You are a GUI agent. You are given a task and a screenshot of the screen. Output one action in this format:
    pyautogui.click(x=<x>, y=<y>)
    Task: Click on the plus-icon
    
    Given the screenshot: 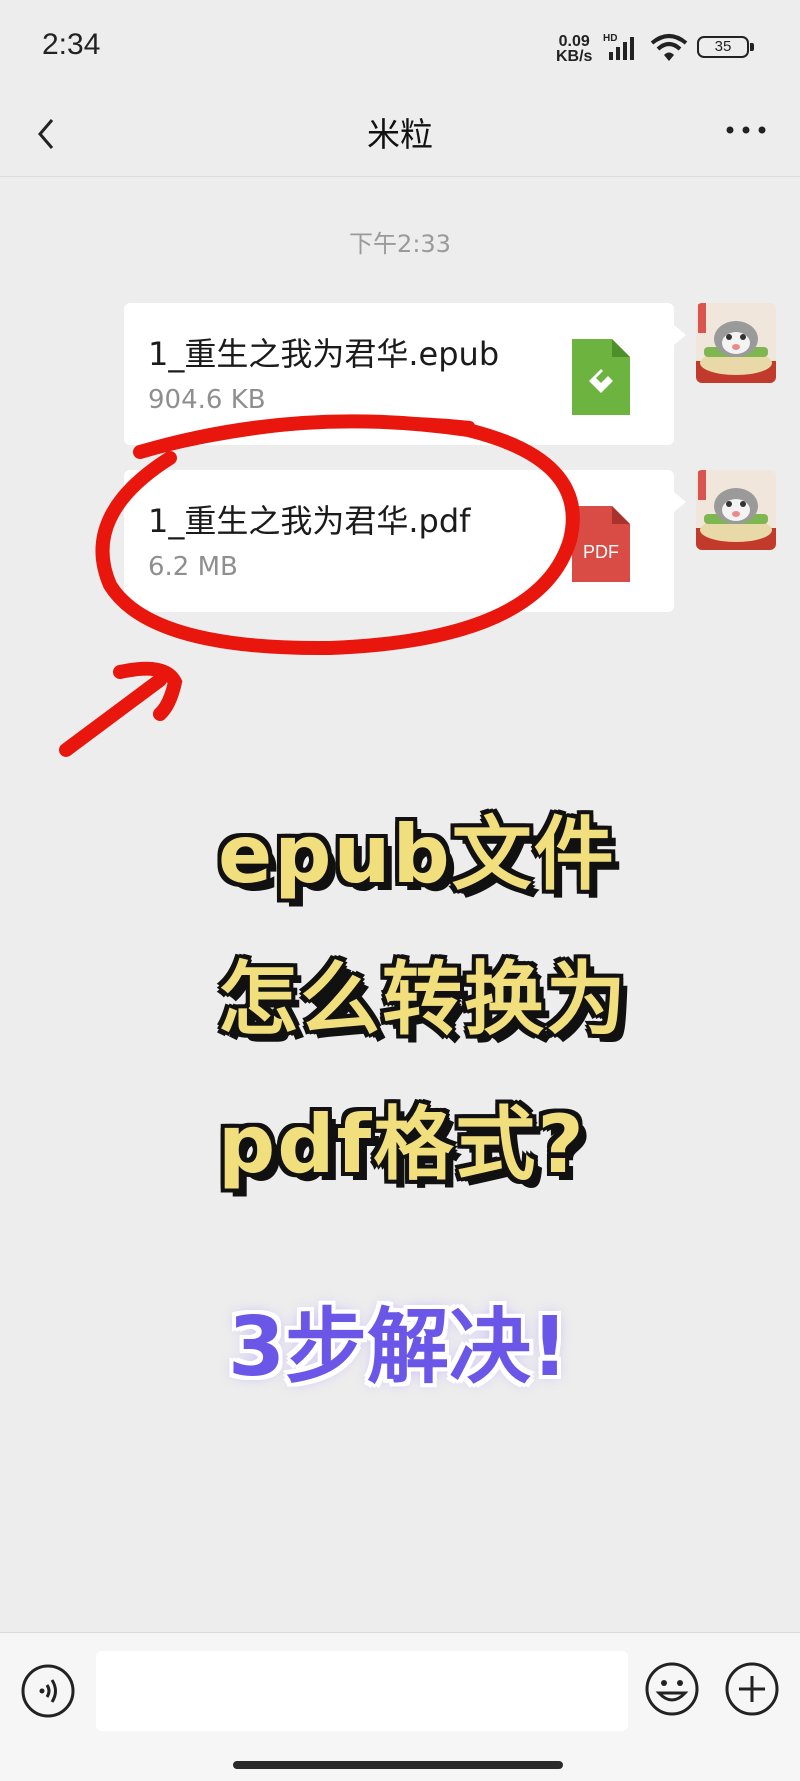 What is the action you would take?
    pyautogui.click(x=752, y=1689)
    